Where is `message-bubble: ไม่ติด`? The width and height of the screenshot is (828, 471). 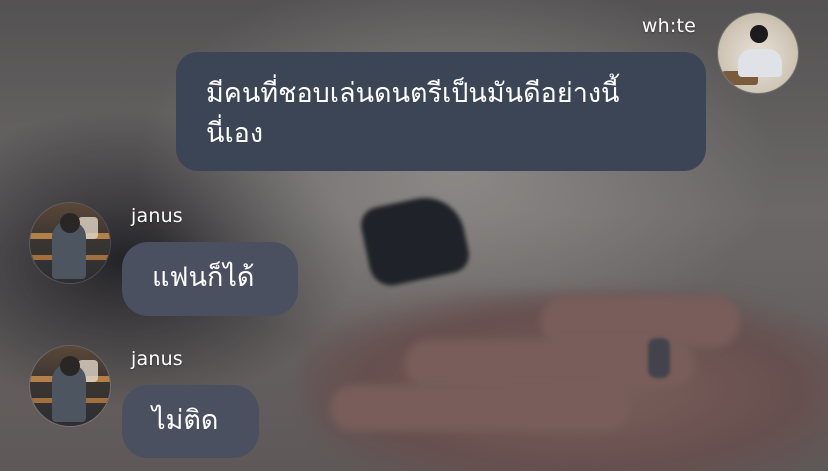
message-bubble: ไม่ติด is located at coordinates (190, 421).